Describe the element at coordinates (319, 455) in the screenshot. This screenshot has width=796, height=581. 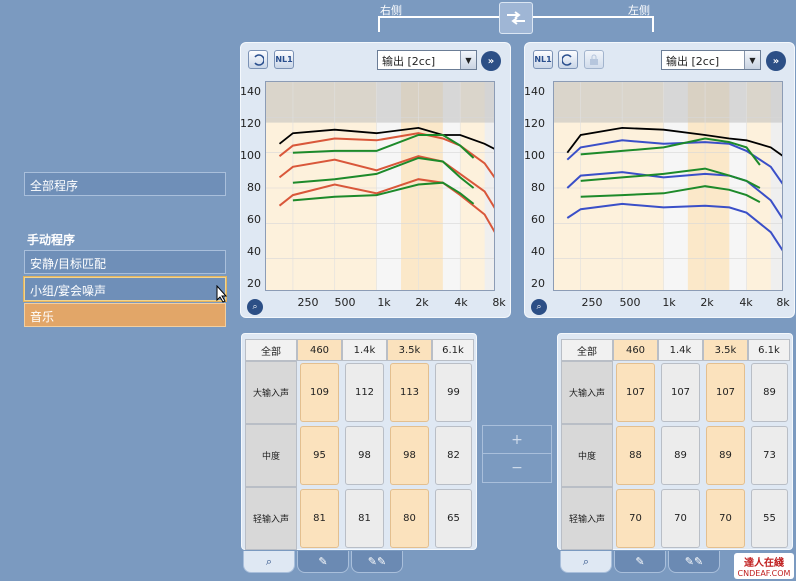
I see `gain-cell: 95` at that location.